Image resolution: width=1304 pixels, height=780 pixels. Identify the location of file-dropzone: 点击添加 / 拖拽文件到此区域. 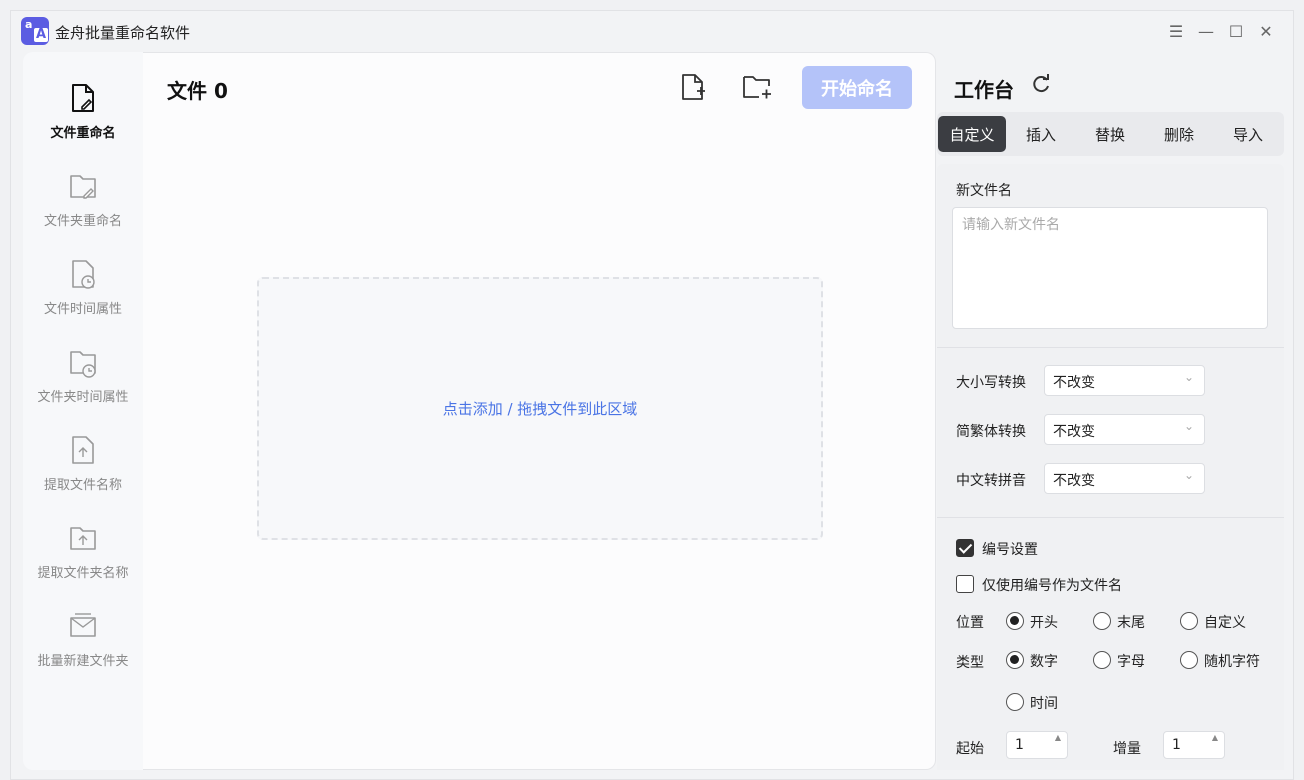
(540, 408).